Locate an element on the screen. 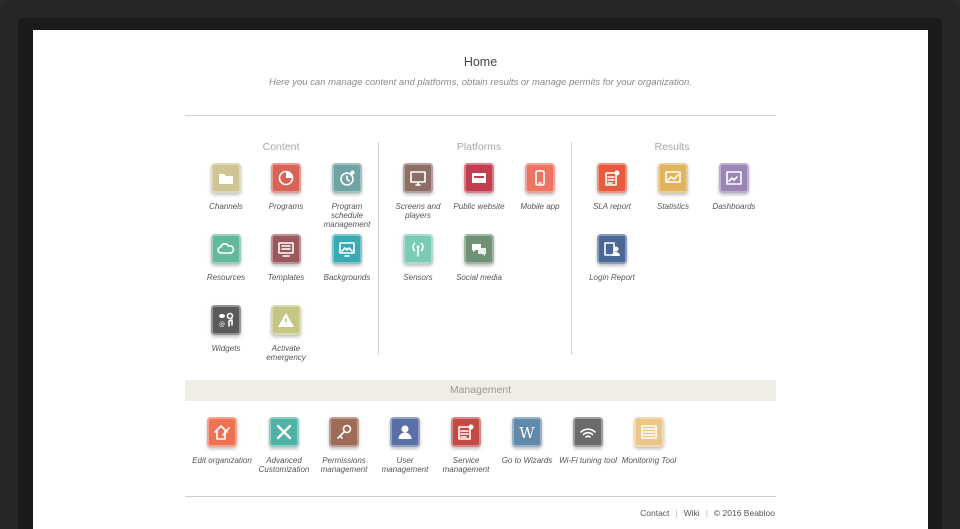 Image resolution: width=960 pixels, height=529 pixels. edit-home-icon is located at coordinates (222, 432).